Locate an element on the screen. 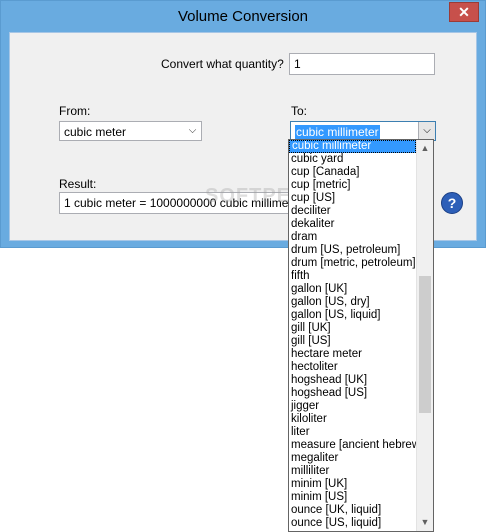 The width and height of the screenshot is (486, 532). dropdown-item: cup [US] is located at coordinates (352, 198).